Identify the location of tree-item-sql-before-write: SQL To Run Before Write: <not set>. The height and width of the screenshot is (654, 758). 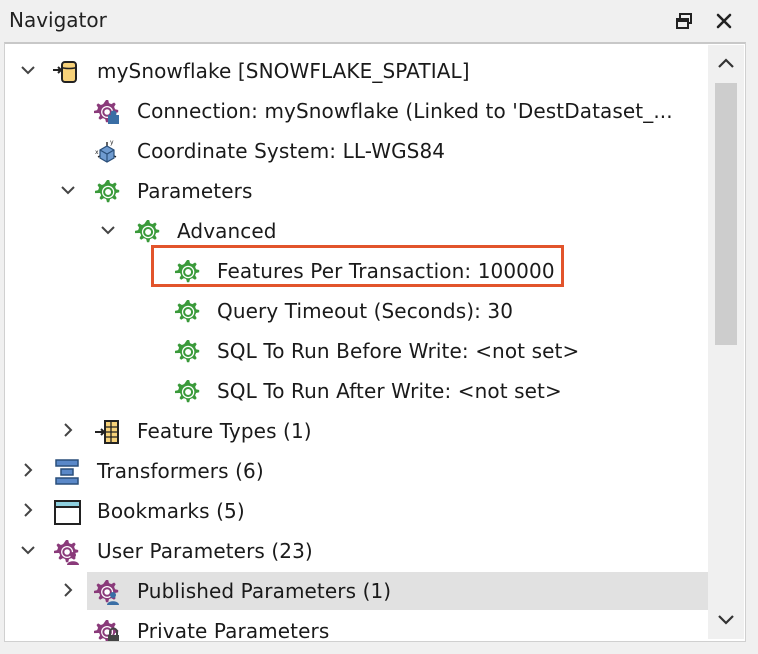
(356, 351).